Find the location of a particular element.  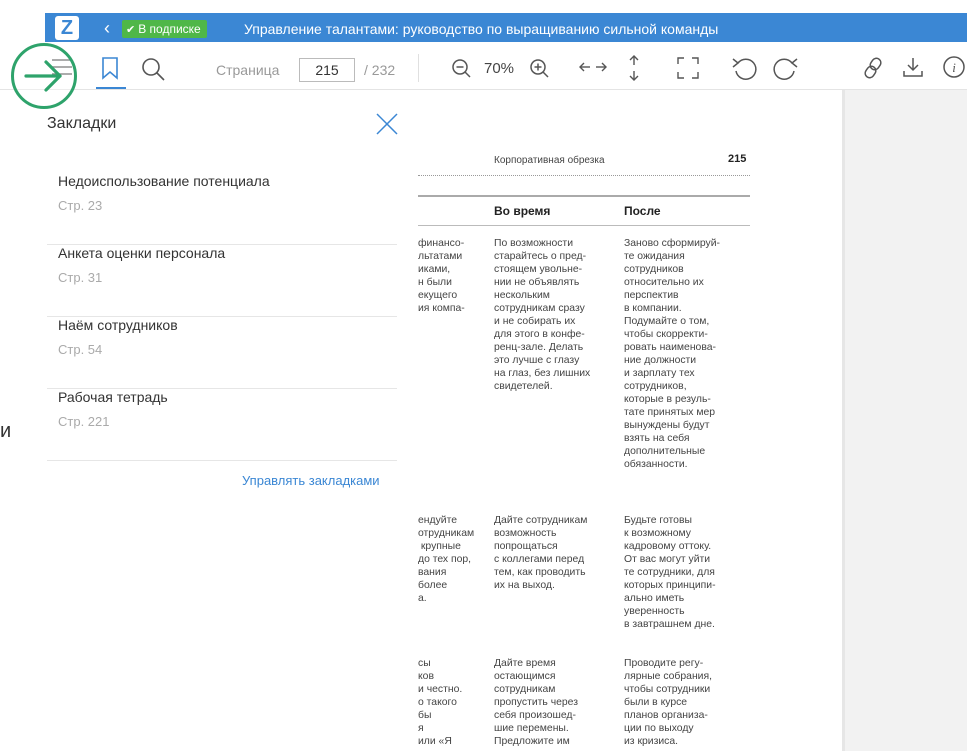

bookmark-title: Анкета оценки персонала is located at coordinates (142, 253).